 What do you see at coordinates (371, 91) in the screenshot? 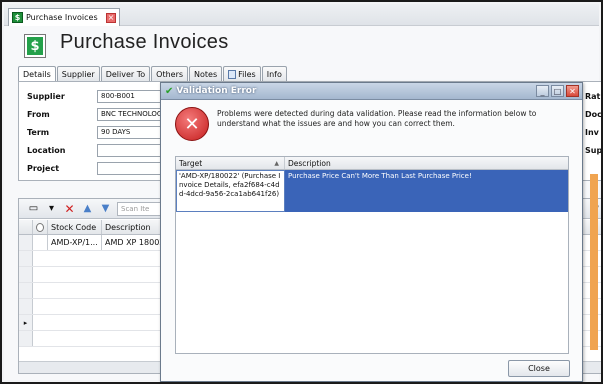
I see `dialog-title-bar: ✔ Validation Error _ □ ✕` at bounding box center [371, 91].